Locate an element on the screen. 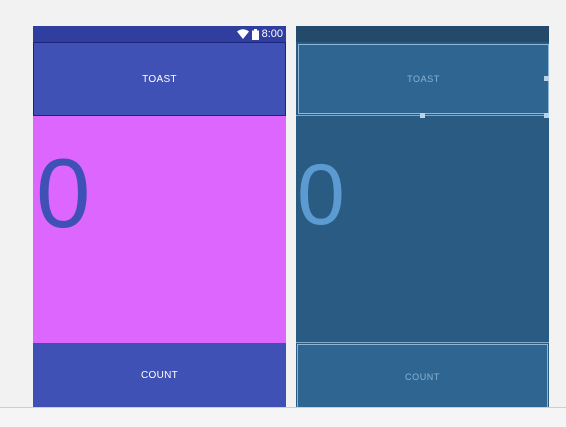  status-time: 8:00 is located at coordinates (272, 34).